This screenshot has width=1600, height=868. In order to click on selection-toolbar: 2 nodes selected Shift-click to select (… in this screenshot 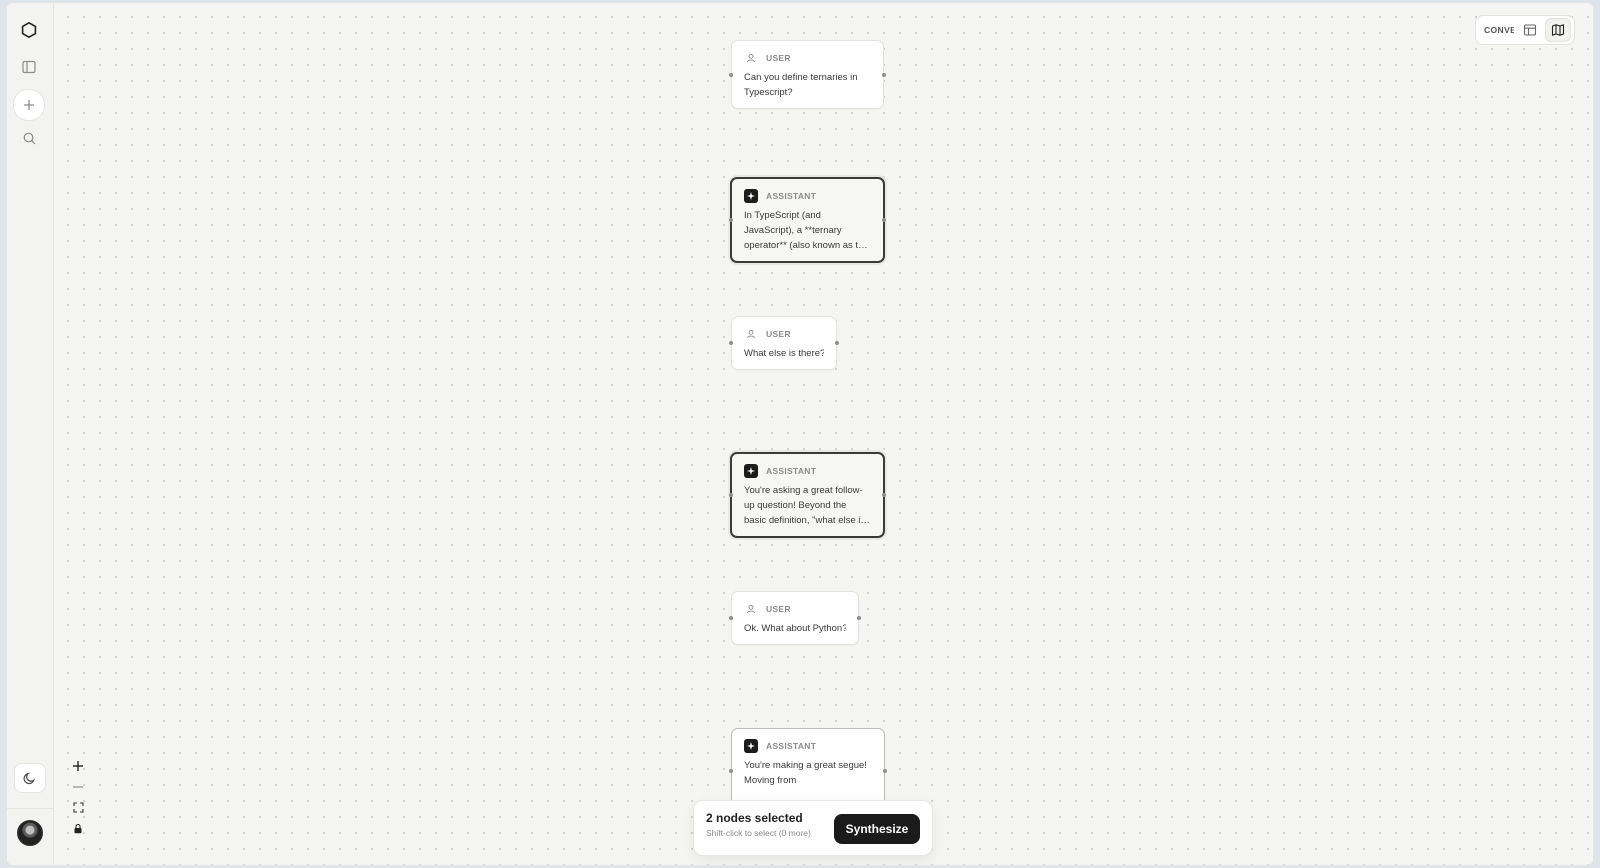, I will do `click(813, 828)`.